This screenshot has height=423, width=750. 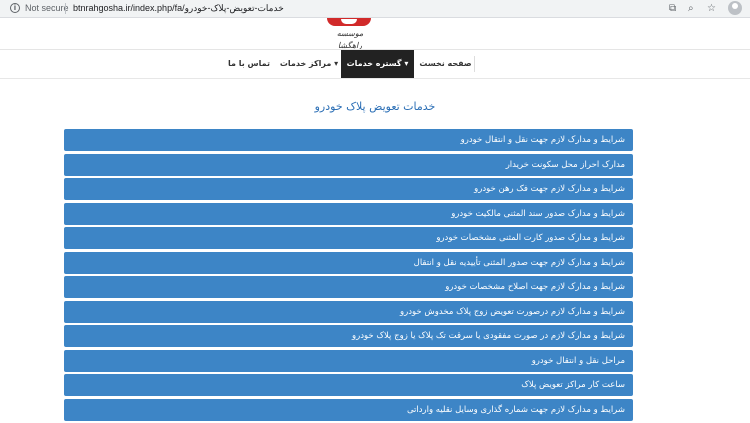 What do you see at coordinates (474, 64) in the screenshot?
I see `nav-divider` at bounding box center [474, 64].